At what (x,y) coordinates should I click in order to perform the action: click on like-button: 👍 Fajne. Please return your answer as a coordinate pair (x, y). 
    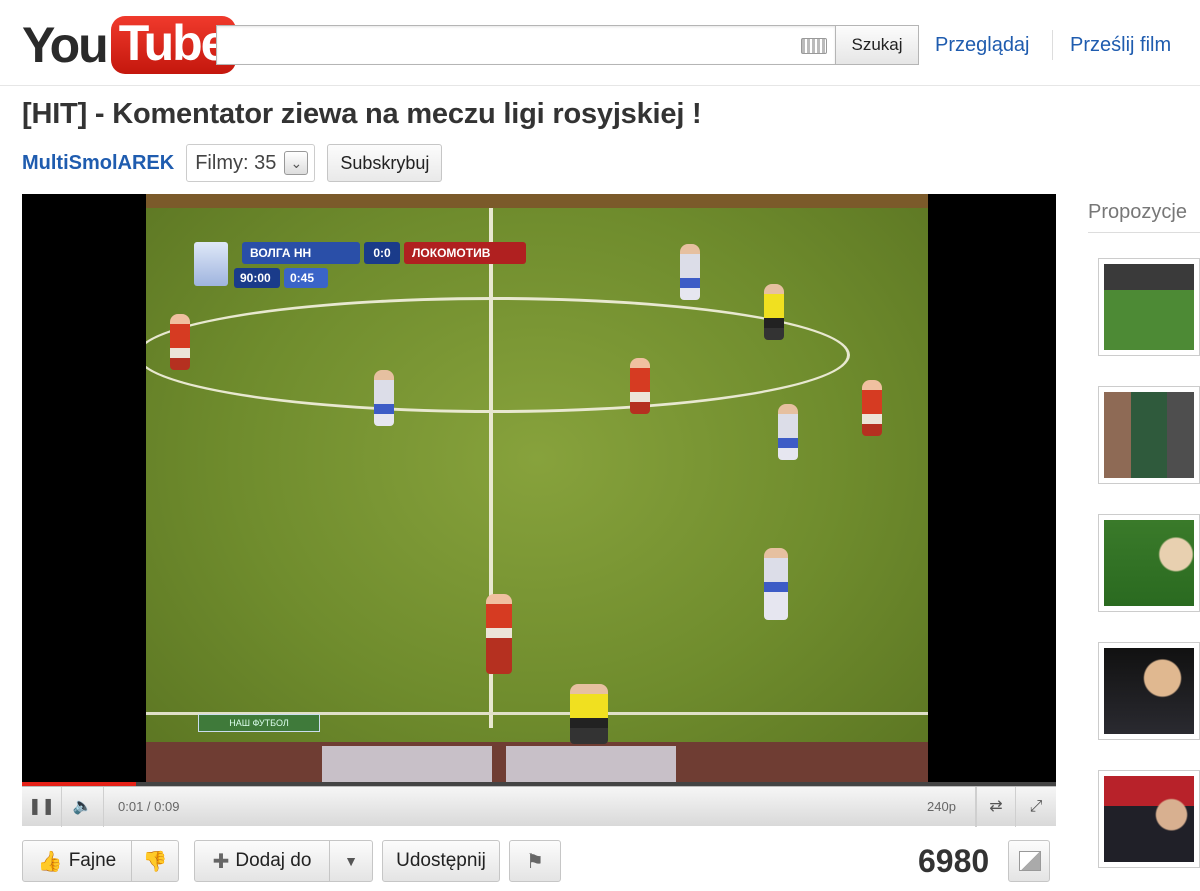
    Looking at the image, I should click on (77, 861).